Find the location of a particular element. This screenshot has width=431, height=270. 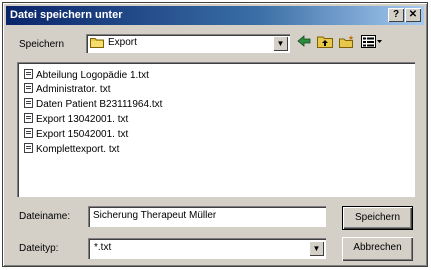

file-name: Export 15042001. txt is located at coordinates (82, 134).